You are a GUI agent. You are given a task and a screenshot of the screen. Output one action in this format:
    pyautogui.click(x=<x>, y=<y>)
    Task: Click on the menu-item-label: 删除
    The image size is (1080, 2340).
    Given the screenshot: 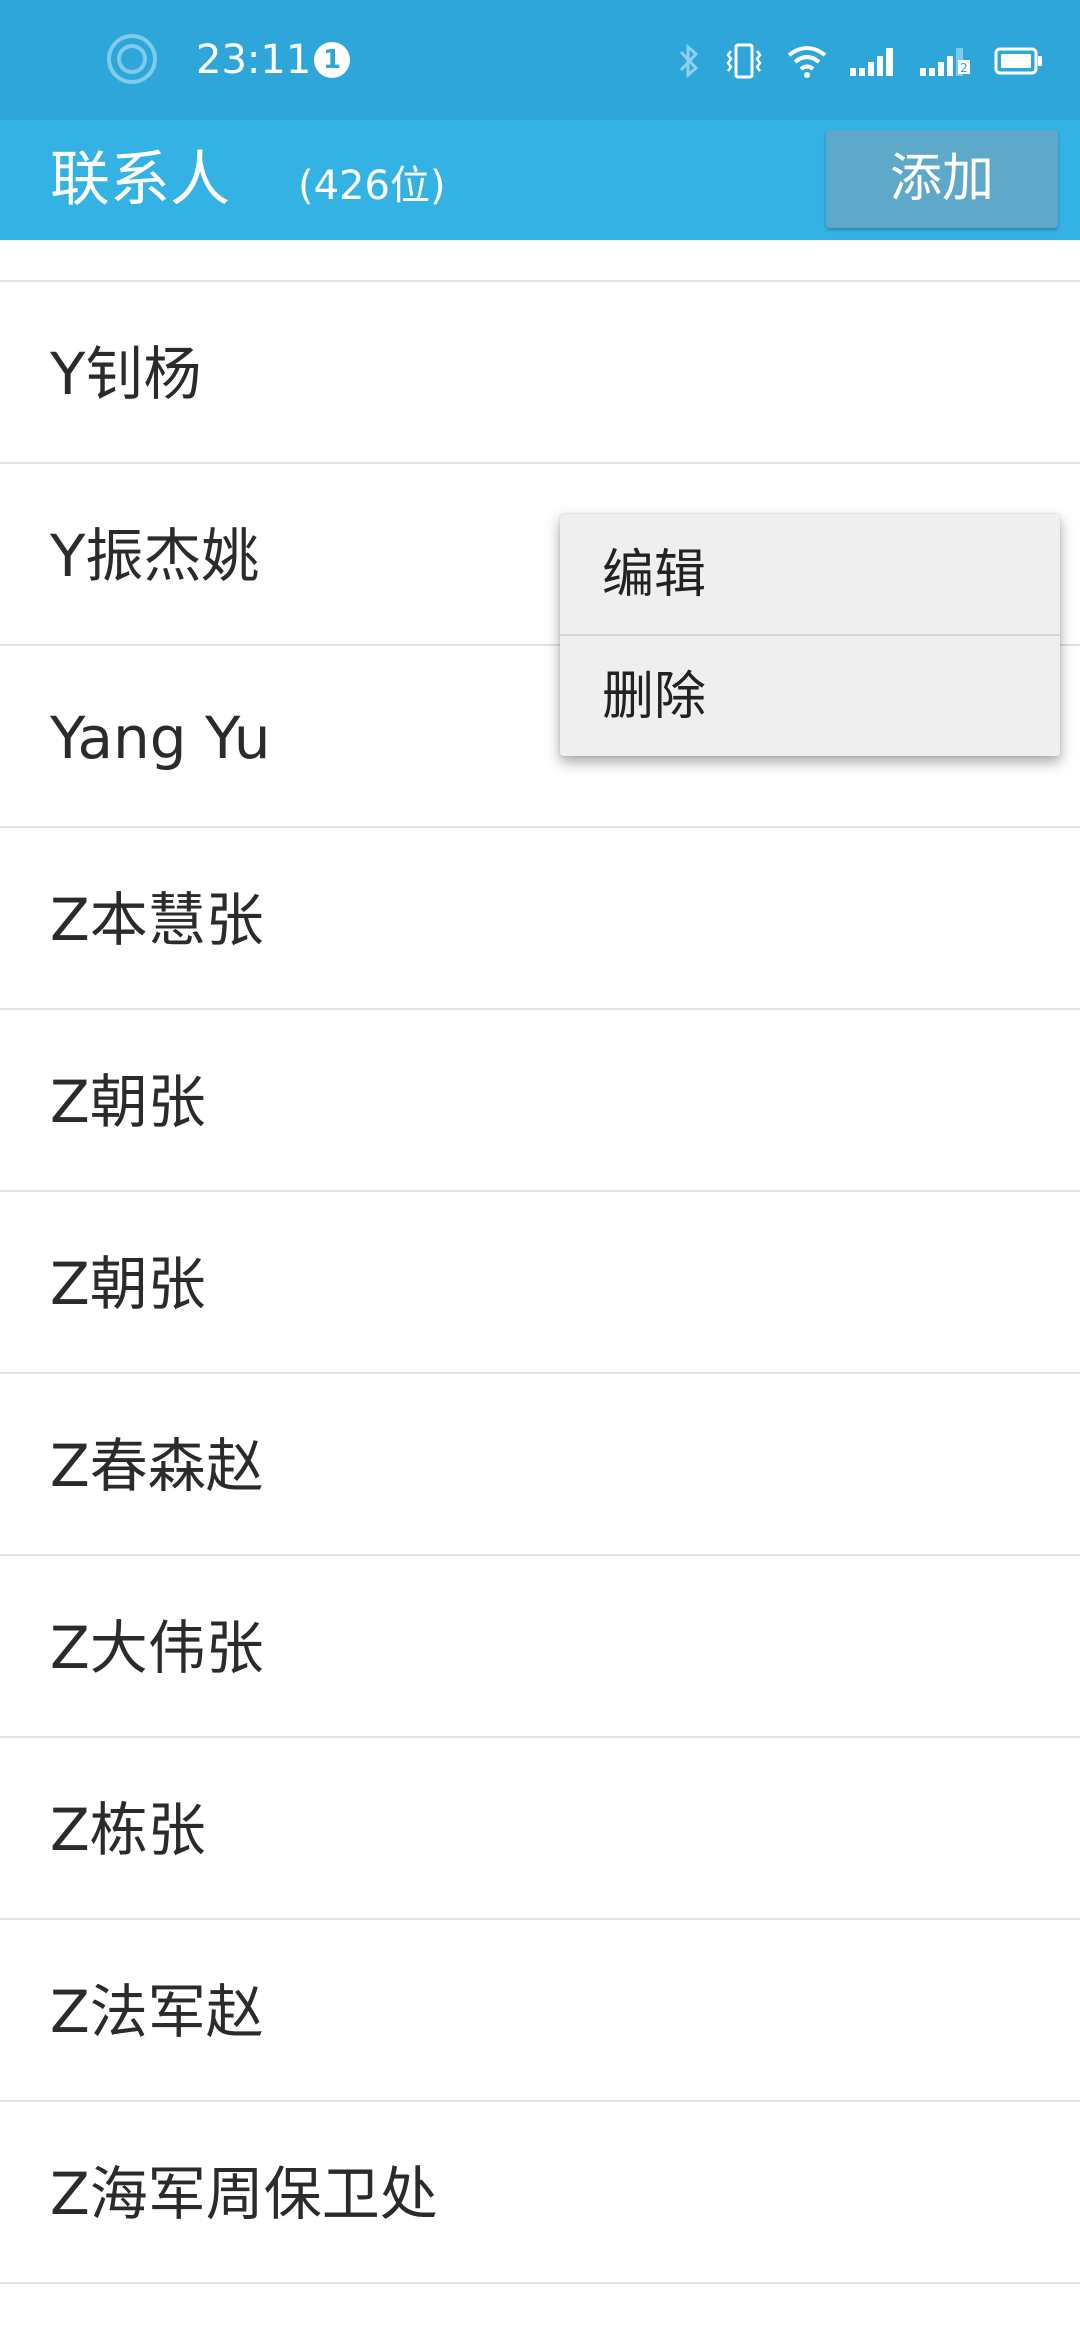 What is the action you would take?
    pyautogui.click(x=654, y=697)
    